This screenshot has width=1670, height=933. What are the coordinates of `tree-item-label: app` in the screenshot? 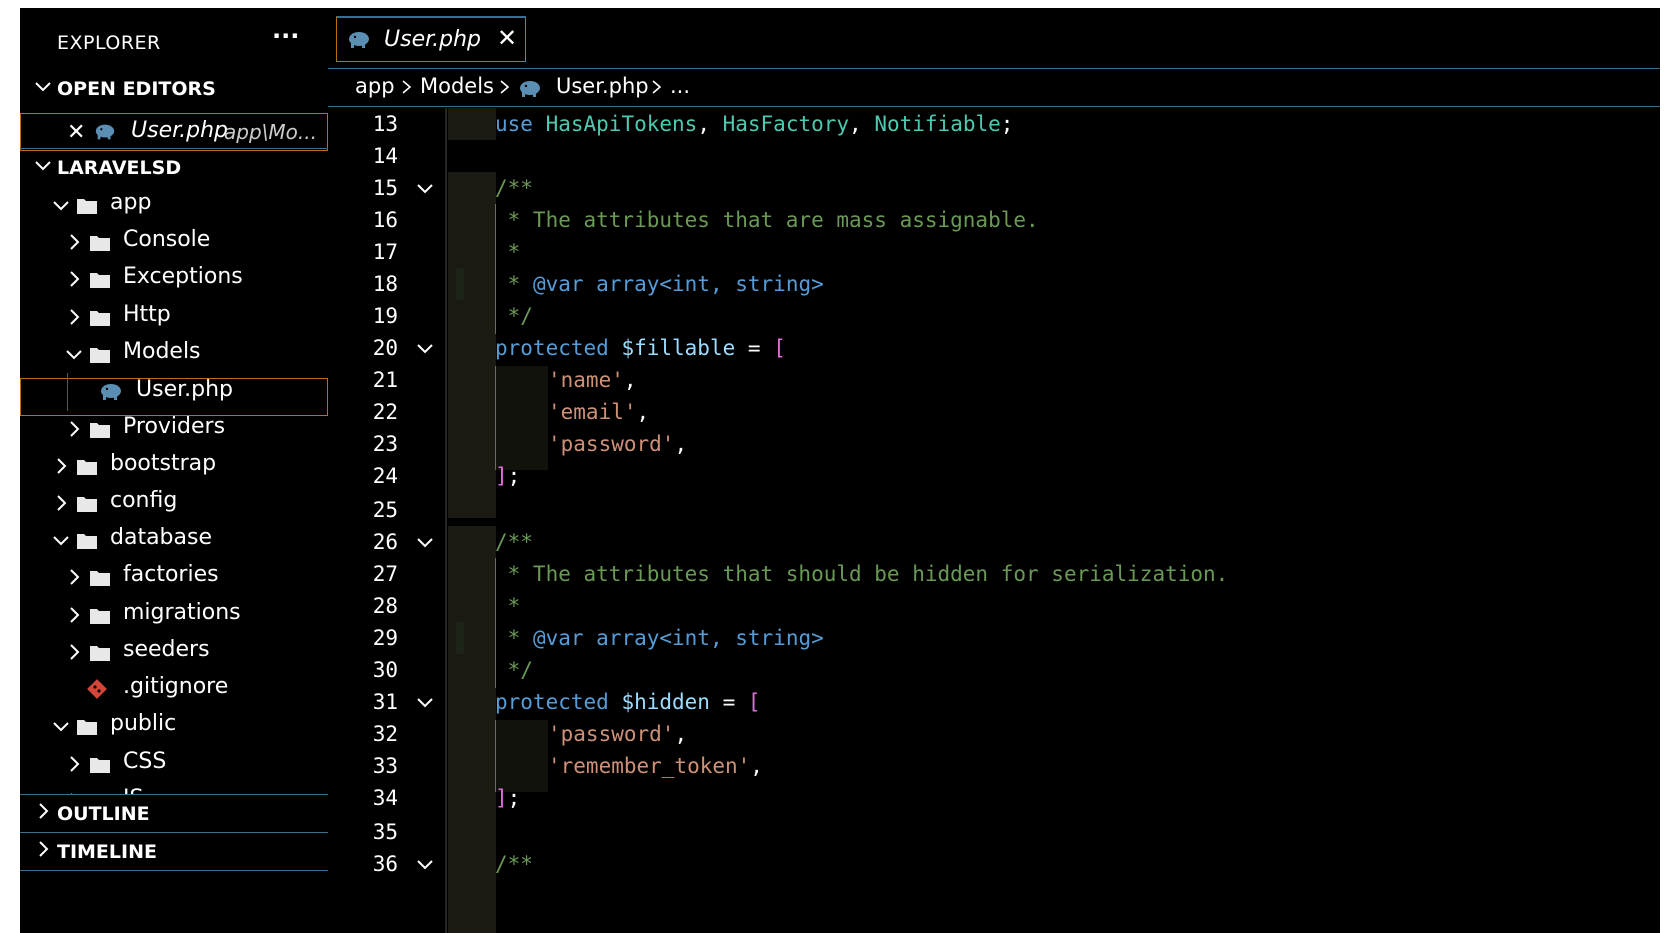 It's located at (131, 202).